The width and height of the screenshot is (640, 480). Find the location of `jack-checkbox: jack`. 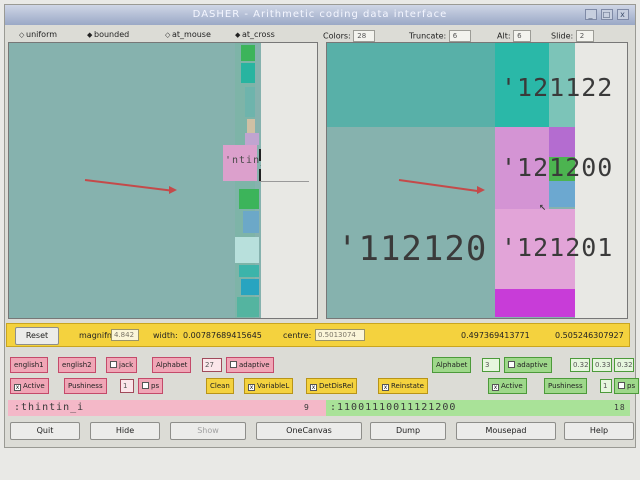

jack-checkbox: jack is located at coordinates (122, 365).